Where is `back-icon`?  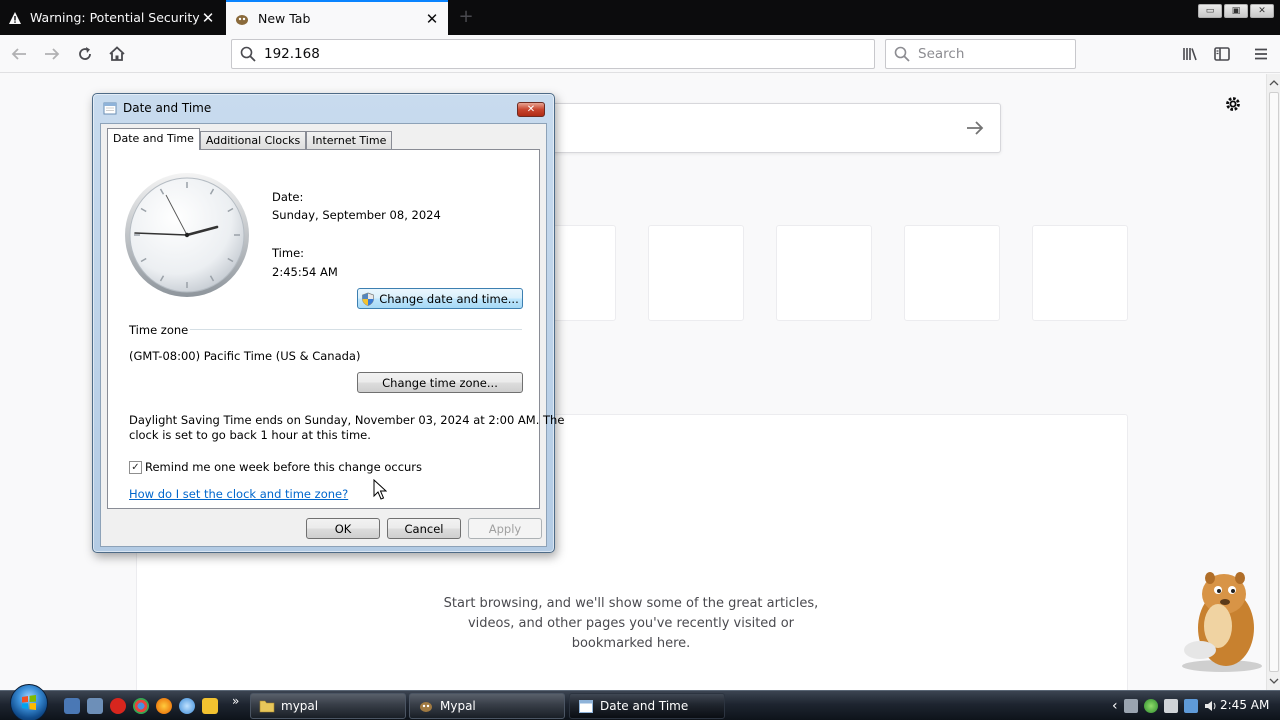
back-icon is located at coordinates (19, 54).